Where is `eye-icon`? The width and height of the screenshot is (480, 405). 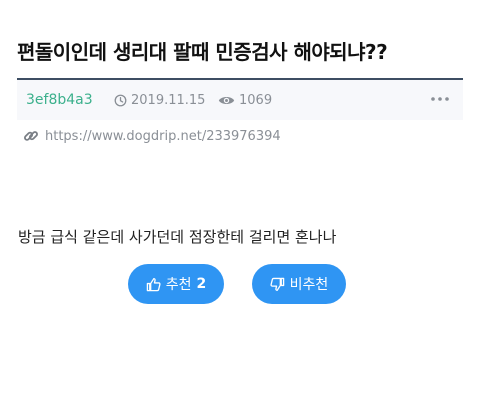 eye-icon is located at coordinates (226, 100).